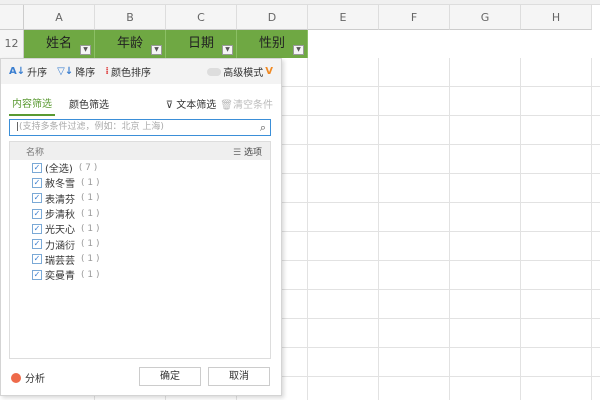  I want to click on column-header-E: E, so click(343, 17).